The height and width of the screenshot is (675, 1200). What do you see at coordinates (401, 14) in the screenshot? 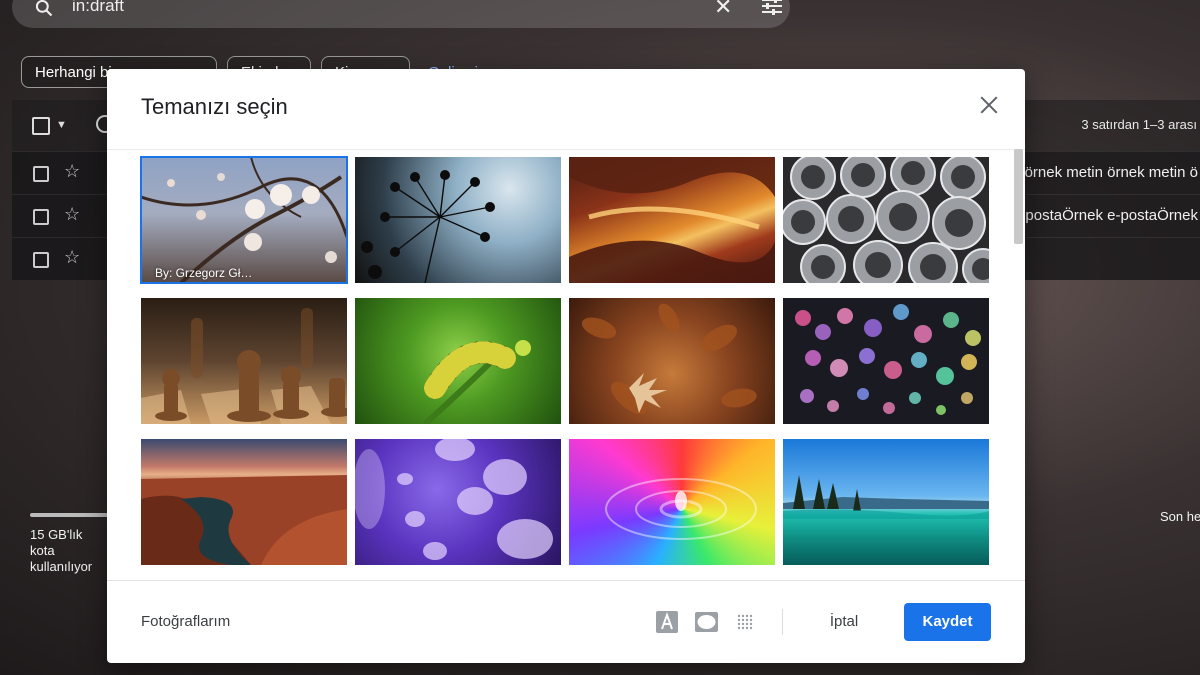
I see `search-bar: in:draft ✕` at bounding box center [401, 14].